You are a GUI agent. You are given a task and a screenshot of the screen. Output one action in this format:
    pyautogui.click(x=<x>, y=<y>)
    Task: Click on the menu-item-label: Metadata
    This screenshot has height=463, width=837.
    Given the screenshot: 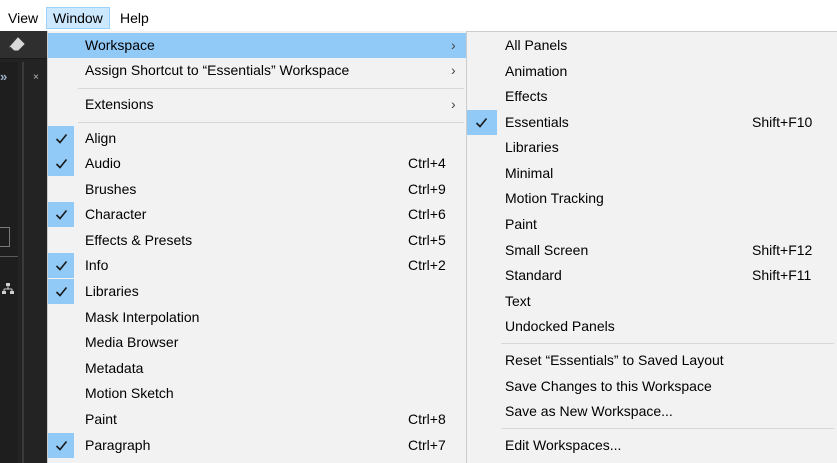 What is the action you would take?
    pyautogui.click(x=114, y=368)
    